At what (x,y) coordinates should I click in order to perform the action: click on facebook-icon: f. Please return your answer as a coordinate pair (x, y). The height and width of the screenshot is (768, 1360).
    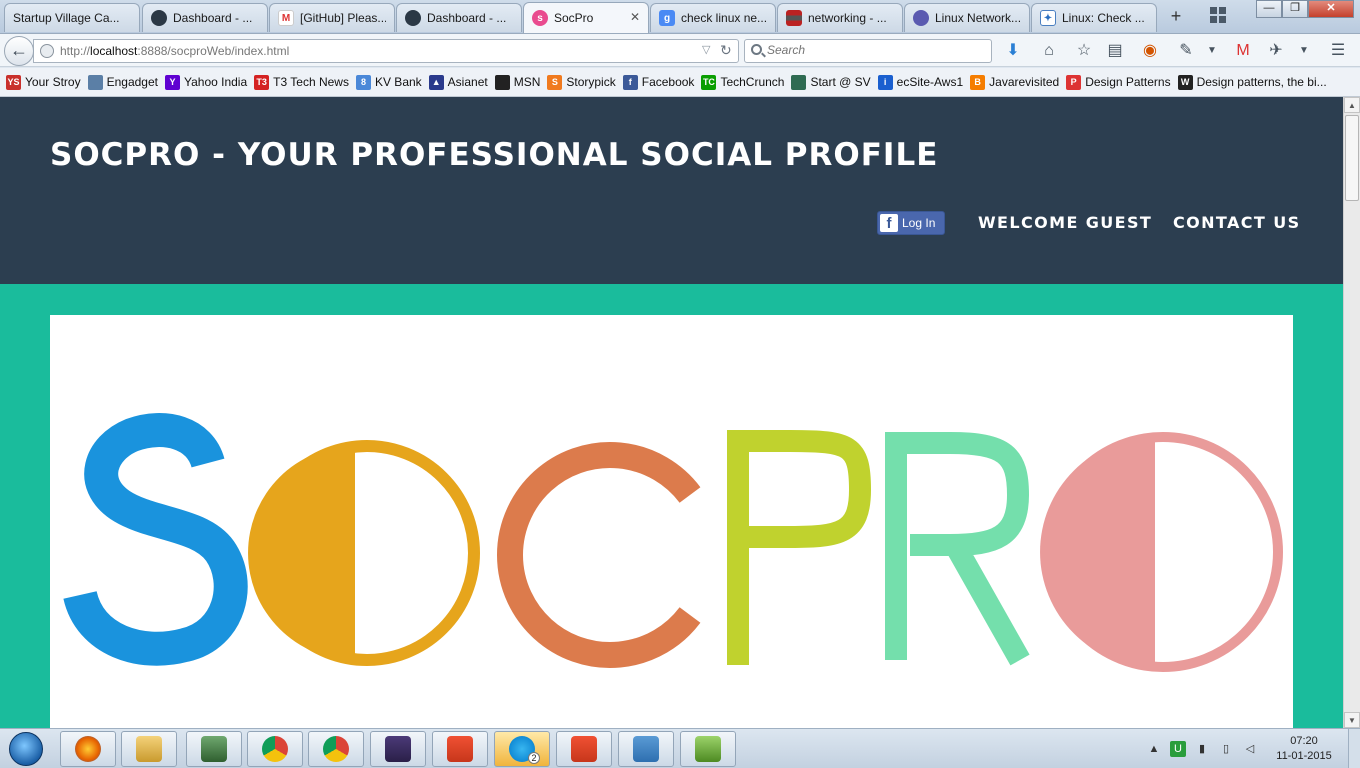
    Looking at the image, I should click on (630, 82).